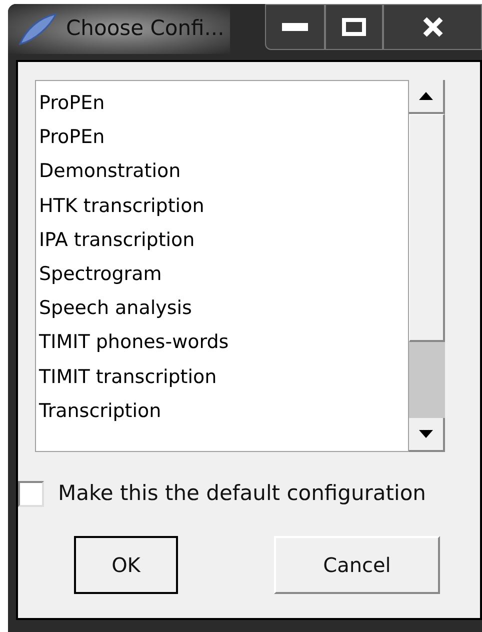 The height and width of the screenshot is (632, 482). What do you see at coordinates (222, 347) in the screenshot?
I see `list-item: TIMIT phones-words` at bounding box center [222, 347].